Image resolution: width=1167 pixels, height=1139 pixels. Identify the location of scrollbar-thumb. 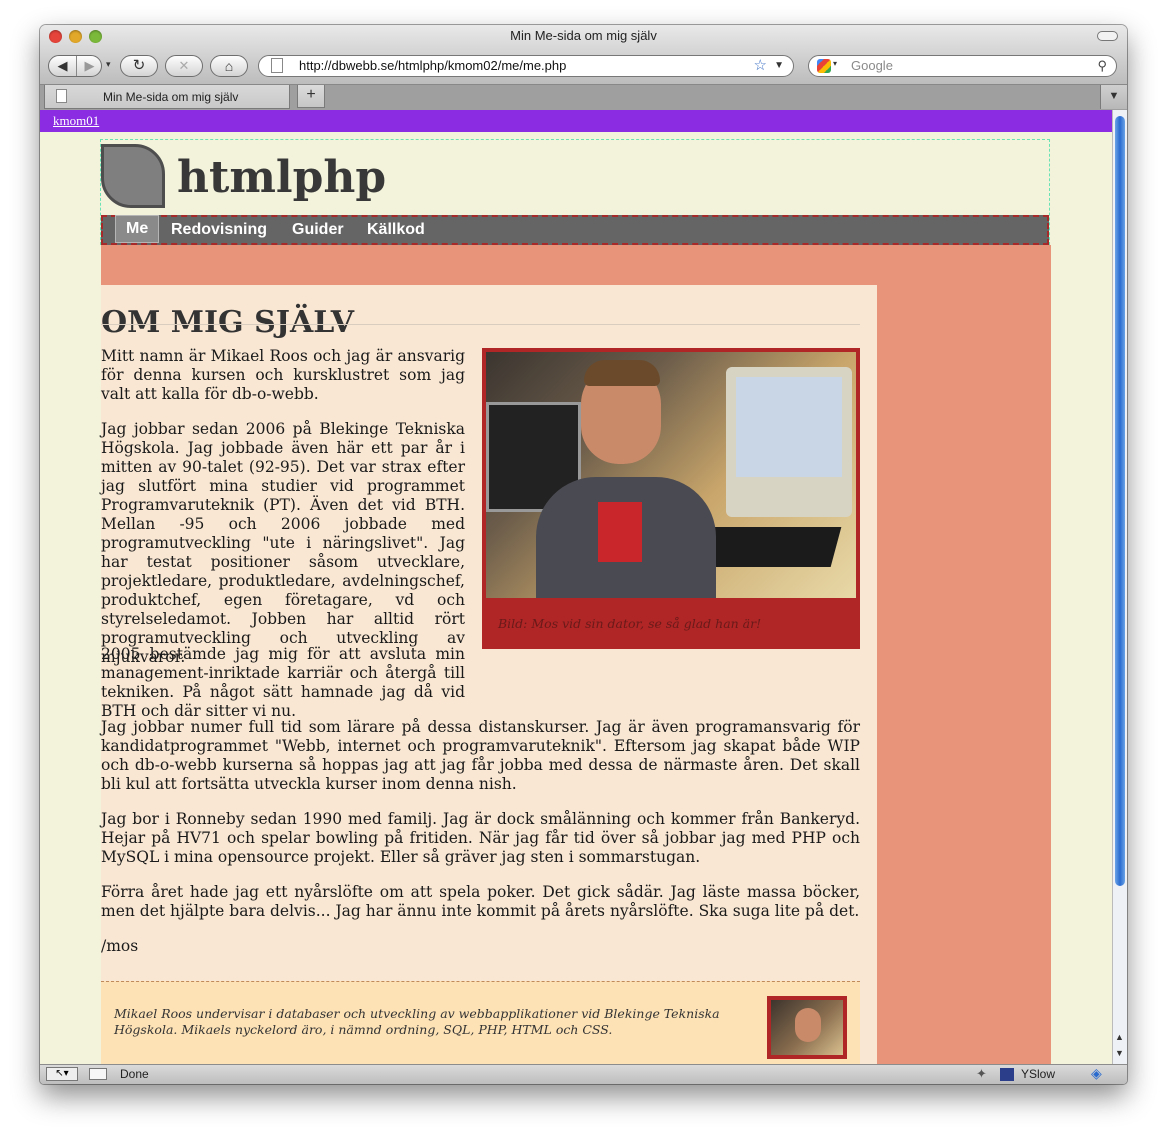
(1120, 501).